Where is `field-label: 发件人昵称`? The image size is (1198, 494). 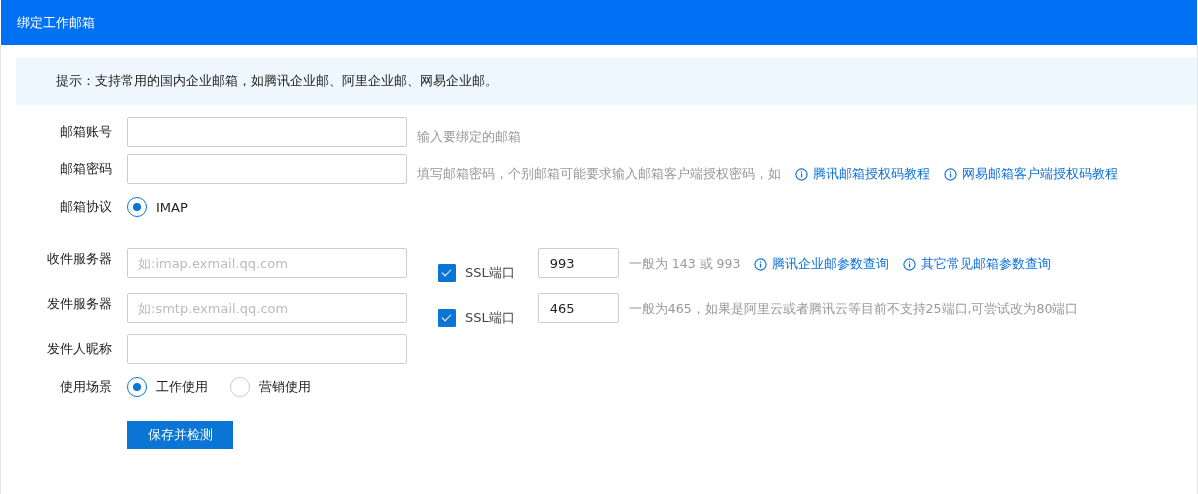 field-label: 发件人昵称 is located at coordinates (79, 349).